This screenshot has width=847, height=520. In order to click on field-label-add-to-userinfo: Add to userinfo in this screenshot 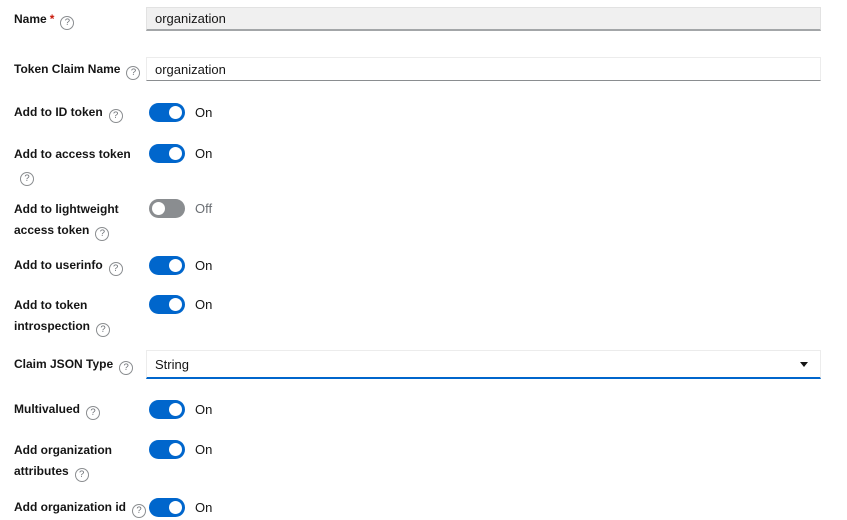, I will do `click(77, 266)`.